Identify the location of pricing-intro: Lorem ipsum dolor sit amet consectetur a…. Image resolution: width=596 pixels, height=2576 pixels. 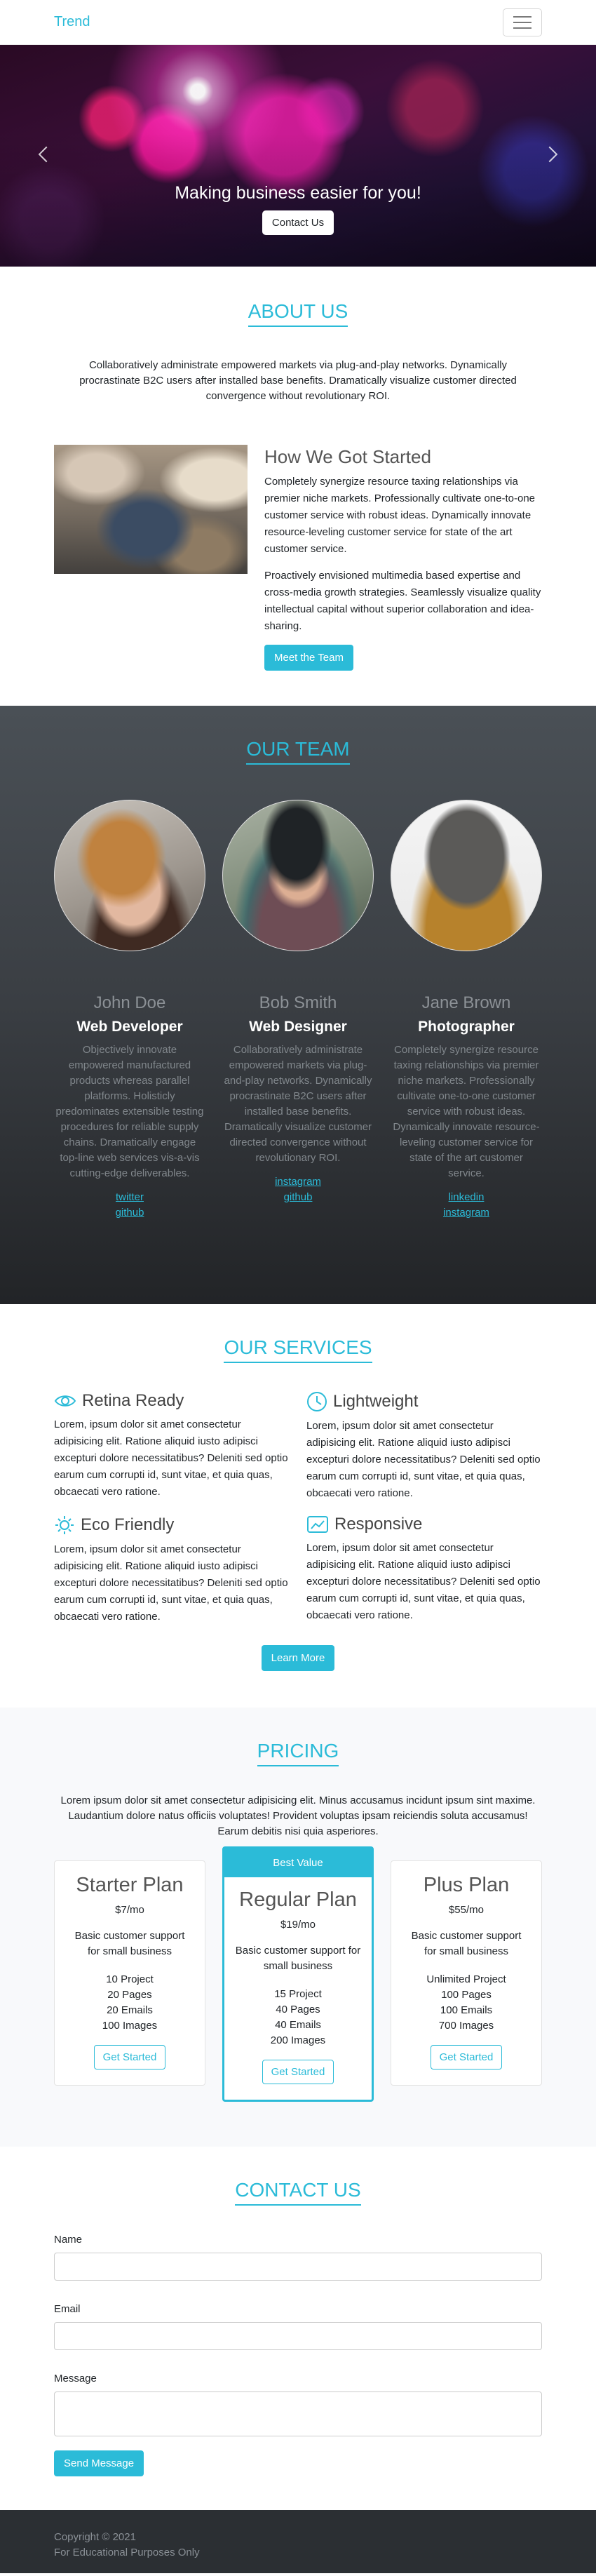
(298, 1816).